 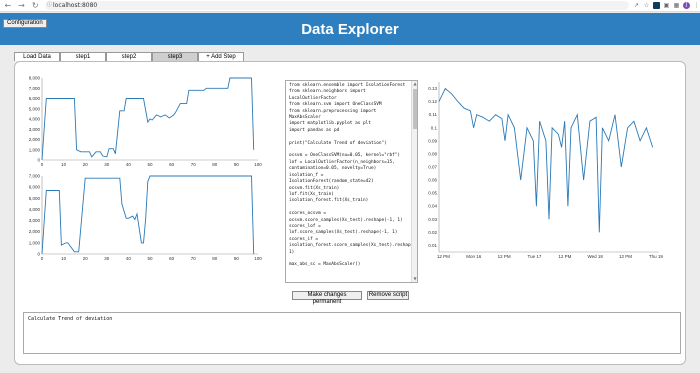 What do you see at coordinates (636, 5) in the screenshot?
I see `share-icon: ↗` at bounding box center [636, 5].